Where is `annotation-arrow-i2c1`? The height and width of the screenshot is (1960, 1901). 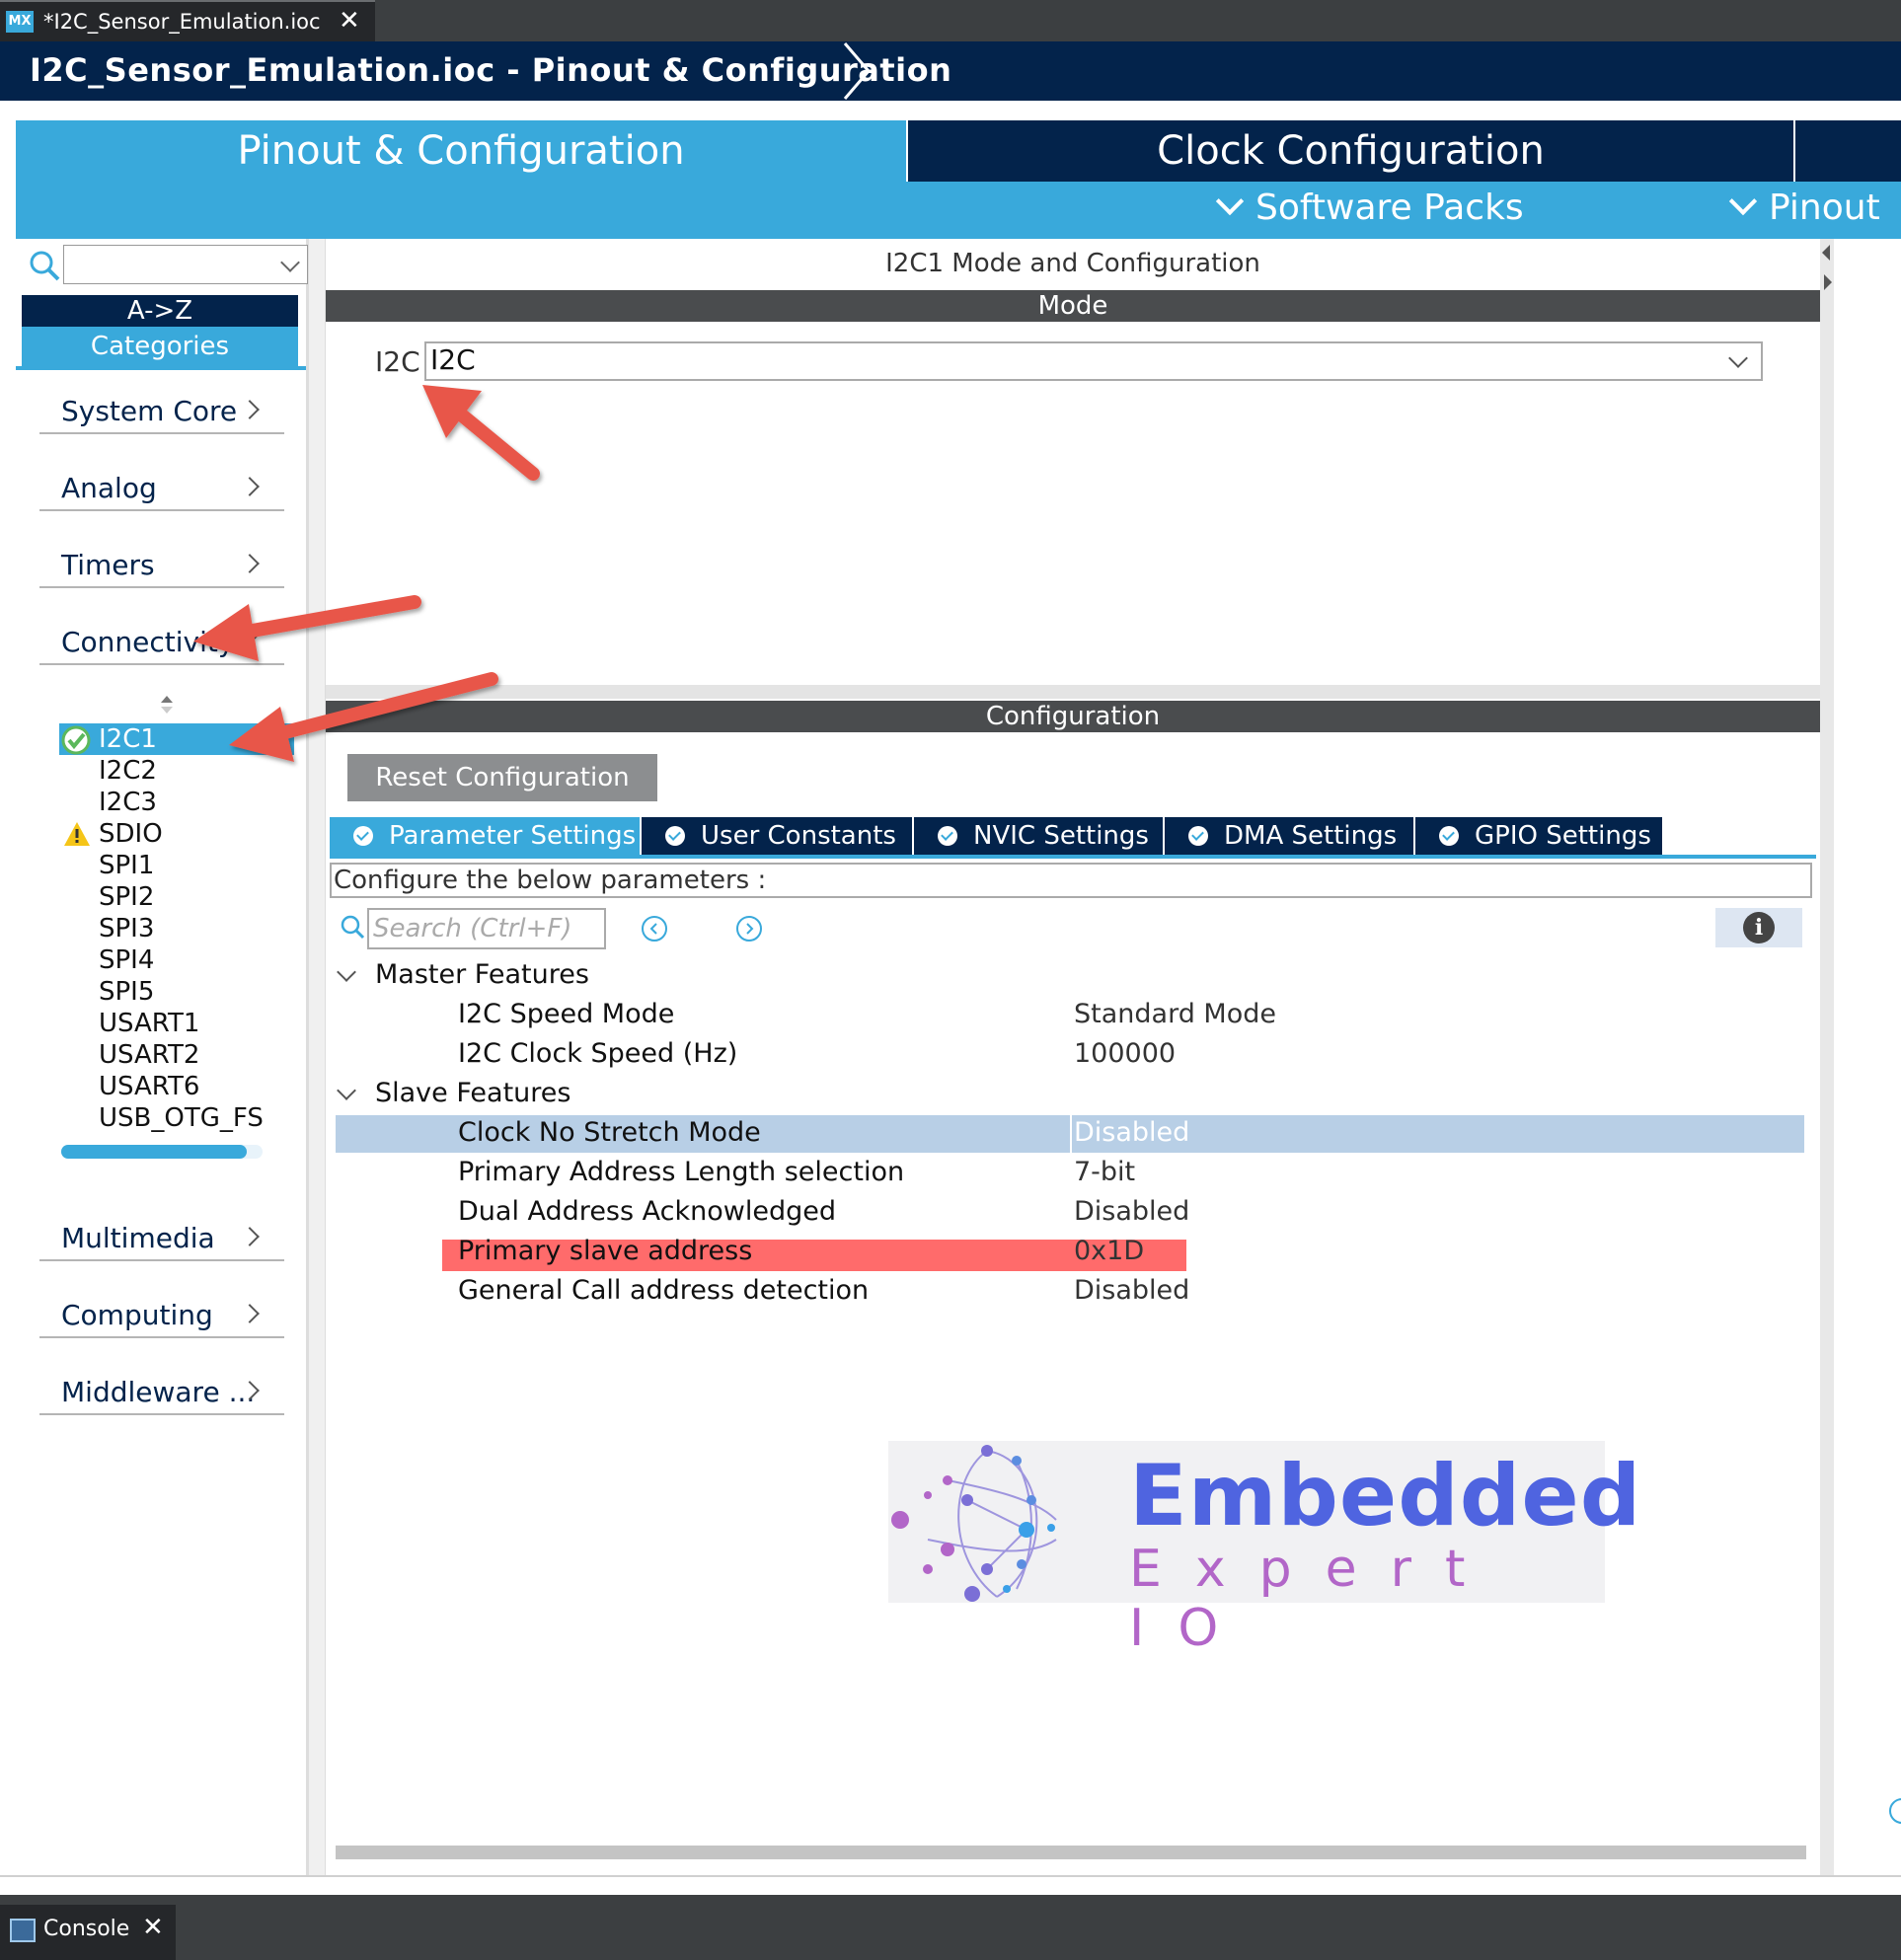
annotation-arrow-i2c1 is located at coordinates (363, 717).